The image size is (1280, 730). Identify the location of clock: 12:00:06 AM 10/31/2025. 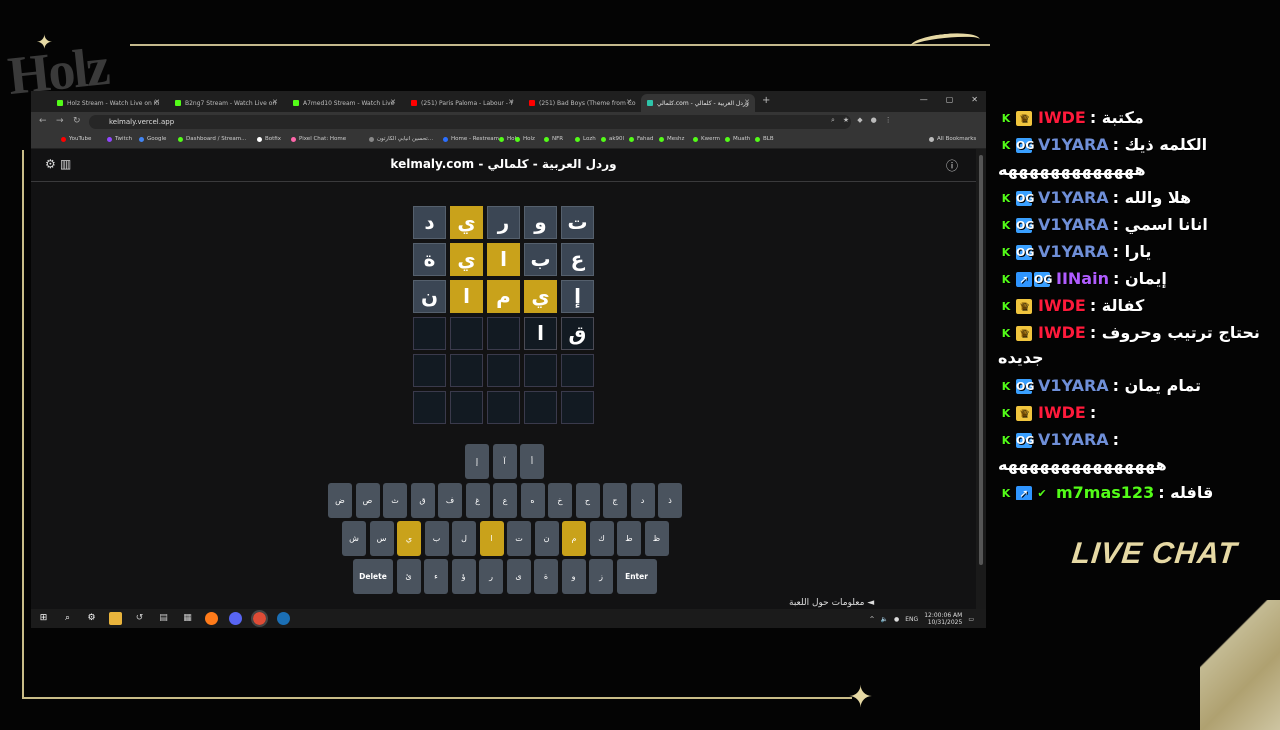
(943, 619).